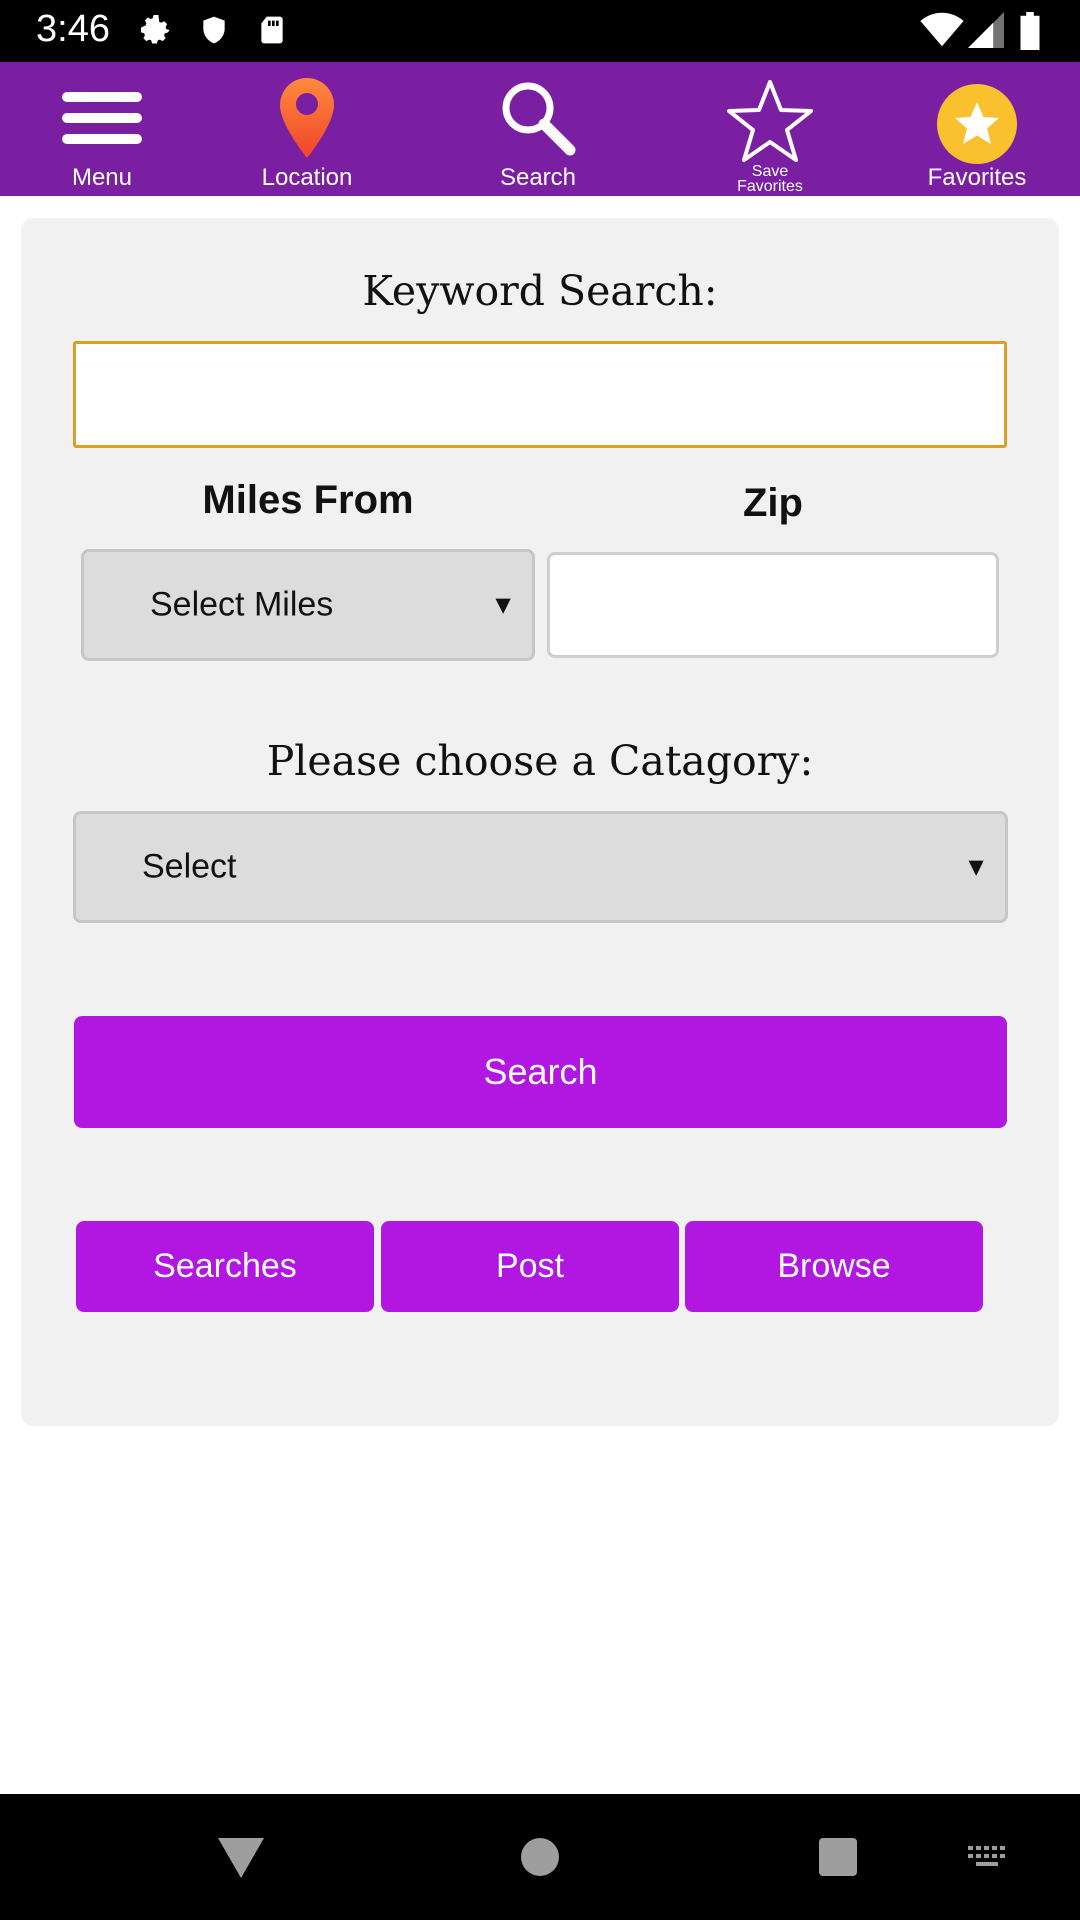 This screenshot has height=1920, width=1080. Describe the element at coordinates (540, 867) in the screenshot. I see `category-select: Select ▼` at that location.